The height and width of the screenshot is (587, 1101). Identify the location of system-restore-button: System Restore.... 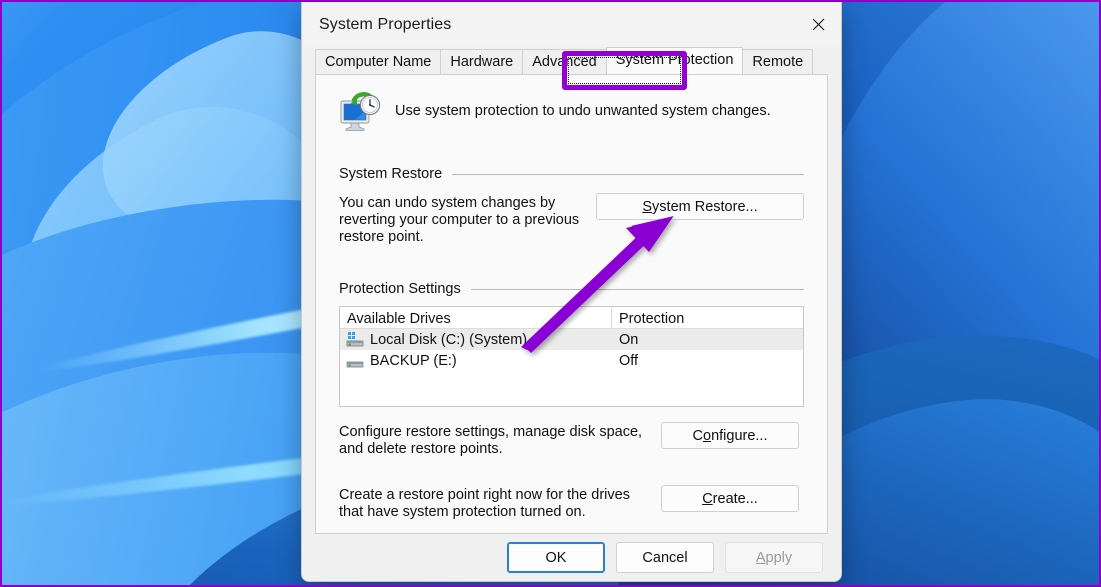
(700, 206).